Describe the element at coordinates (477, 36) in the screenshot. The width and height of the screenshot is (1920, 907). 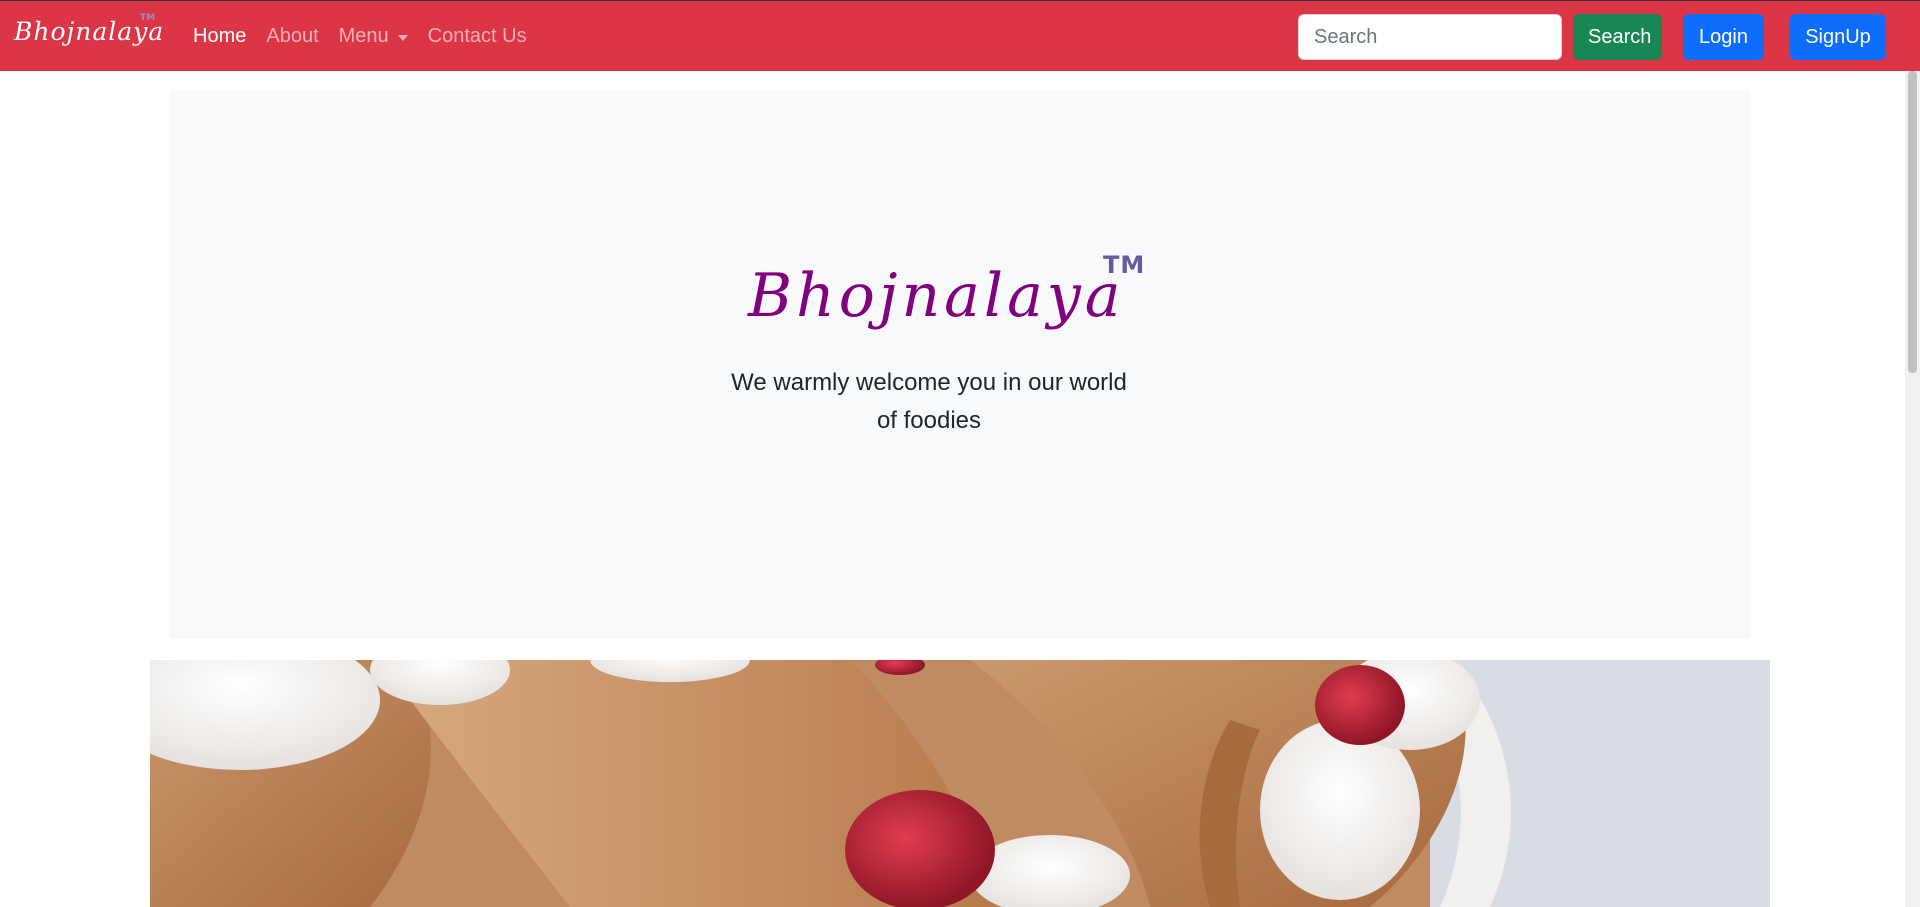
I see `nav-link-contact-us: Contact Us` at that location.